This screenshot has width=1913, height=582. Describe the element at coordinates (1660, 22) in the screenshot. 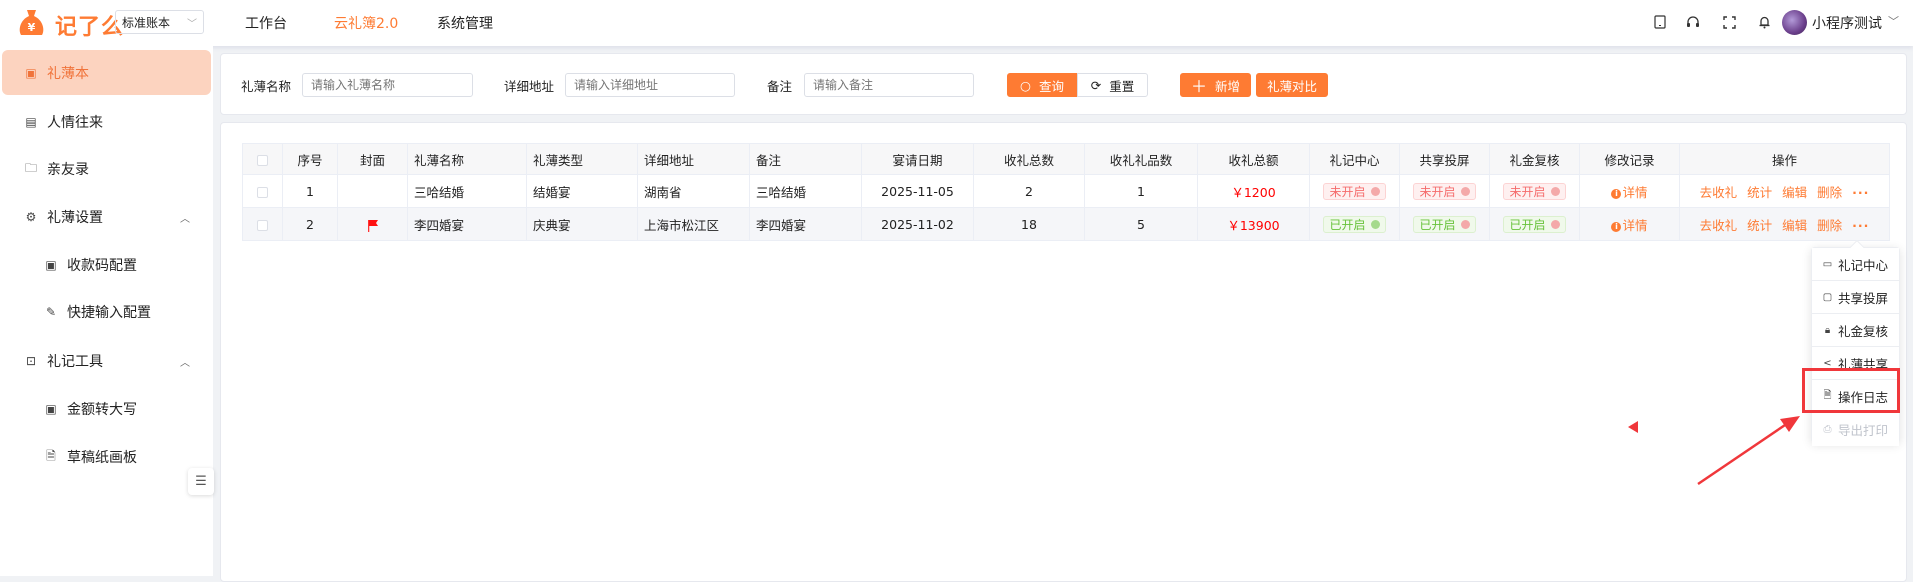

I see `tablet-icon` at that location.